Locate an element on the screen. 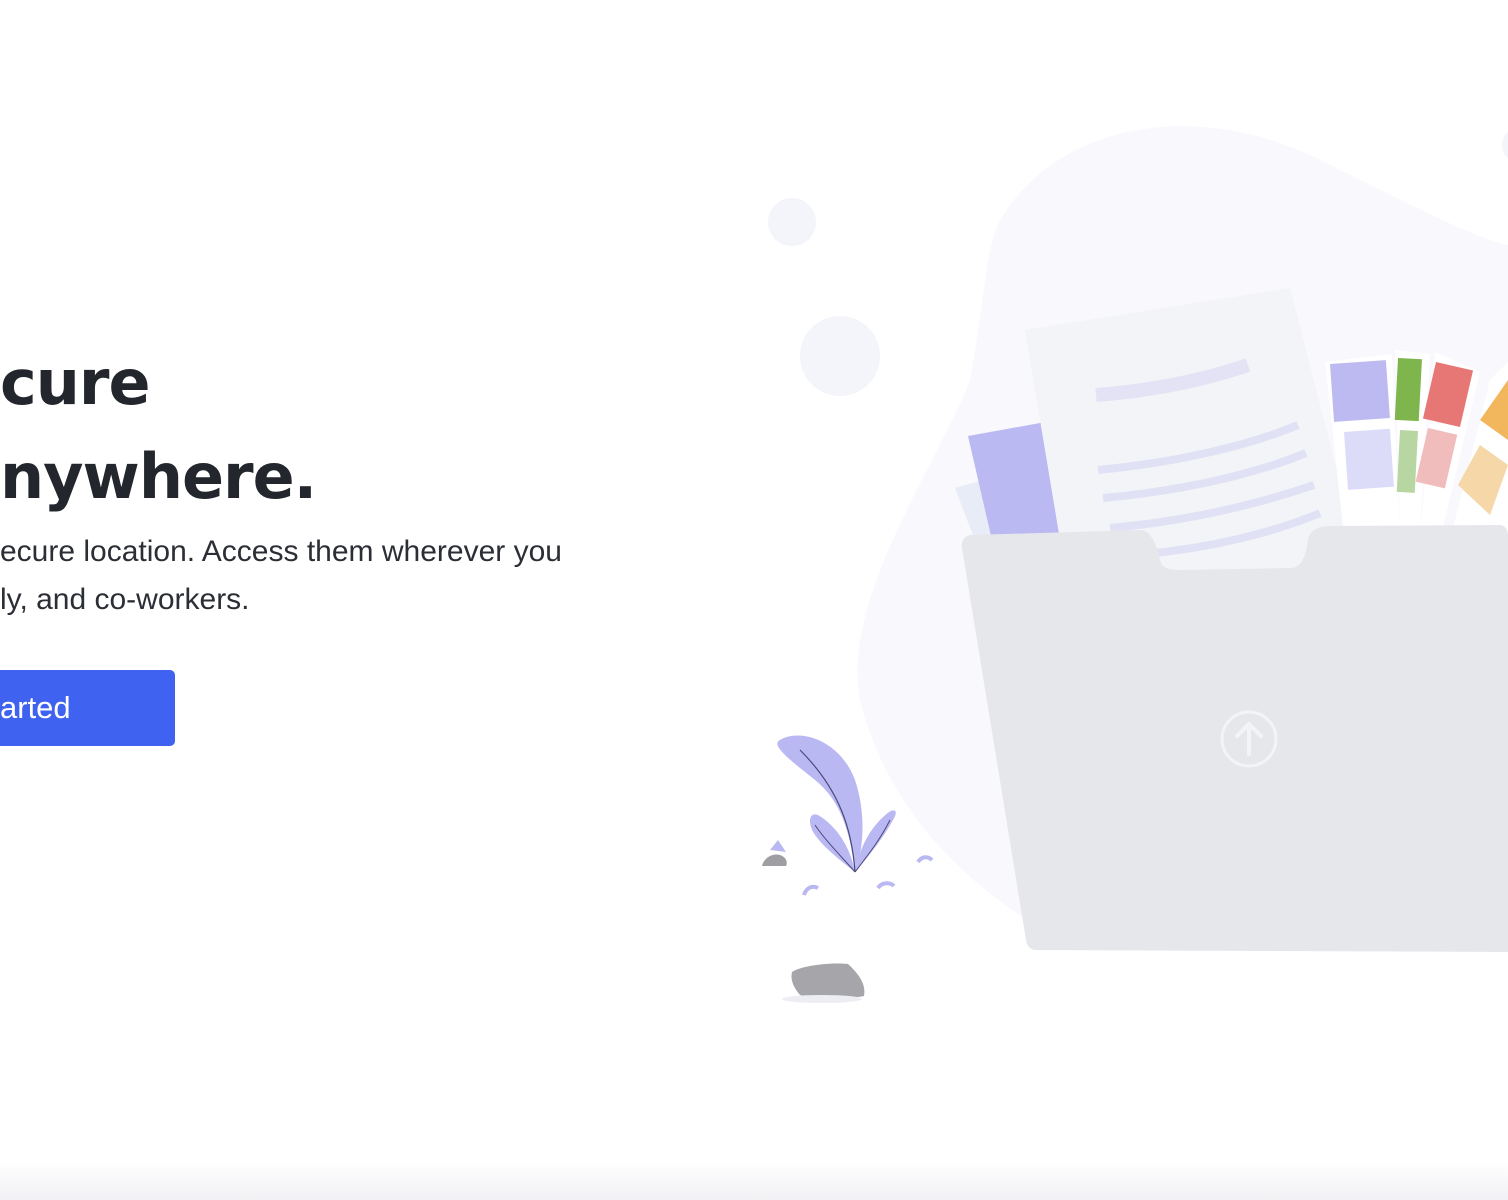 This screenshot has height=1200, width=1508. bottom-fade is located at coordinates (754, 1180).